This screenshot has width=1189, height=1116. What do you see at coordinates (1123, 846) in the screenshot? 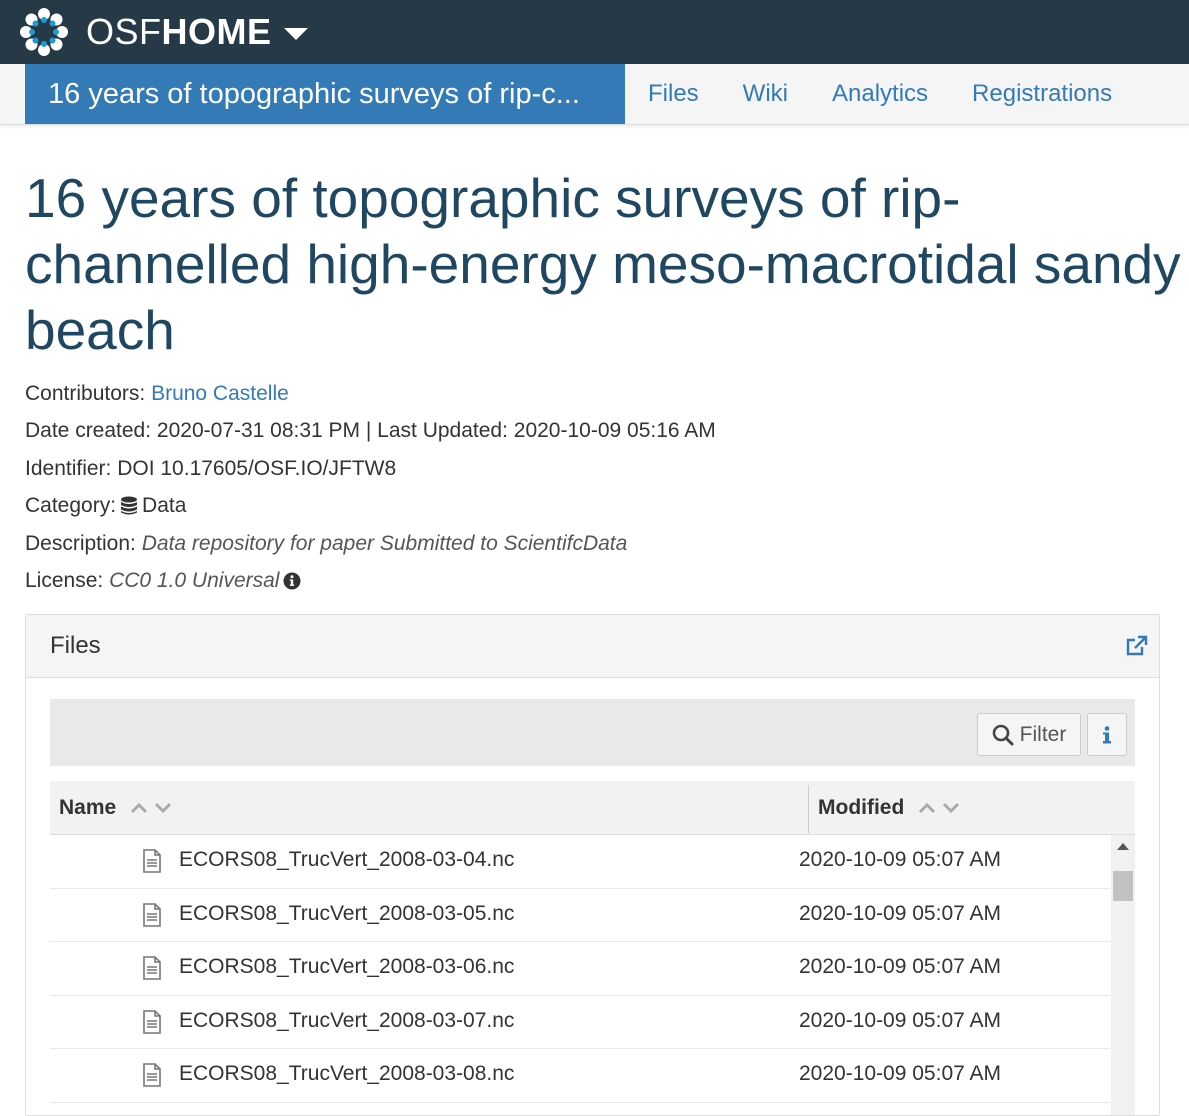
I see `scroll-up-arrow-icon` at bounding box center [1123, 846].